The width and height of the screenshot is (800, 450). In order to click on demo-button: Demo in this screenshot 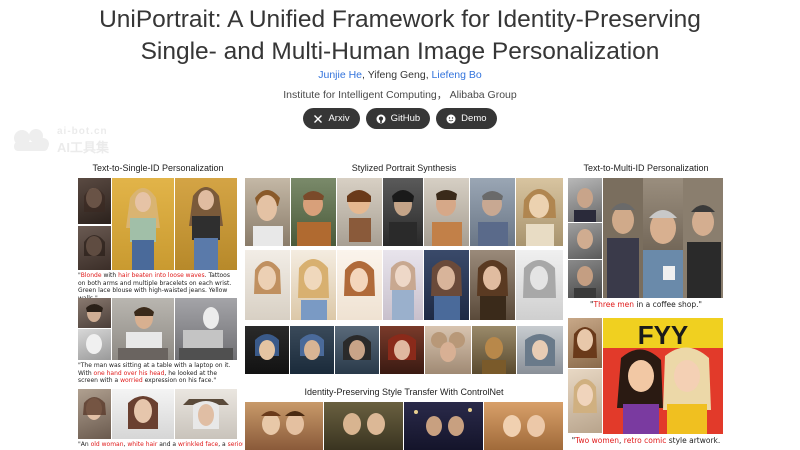, I will do `click(466, 118)`.